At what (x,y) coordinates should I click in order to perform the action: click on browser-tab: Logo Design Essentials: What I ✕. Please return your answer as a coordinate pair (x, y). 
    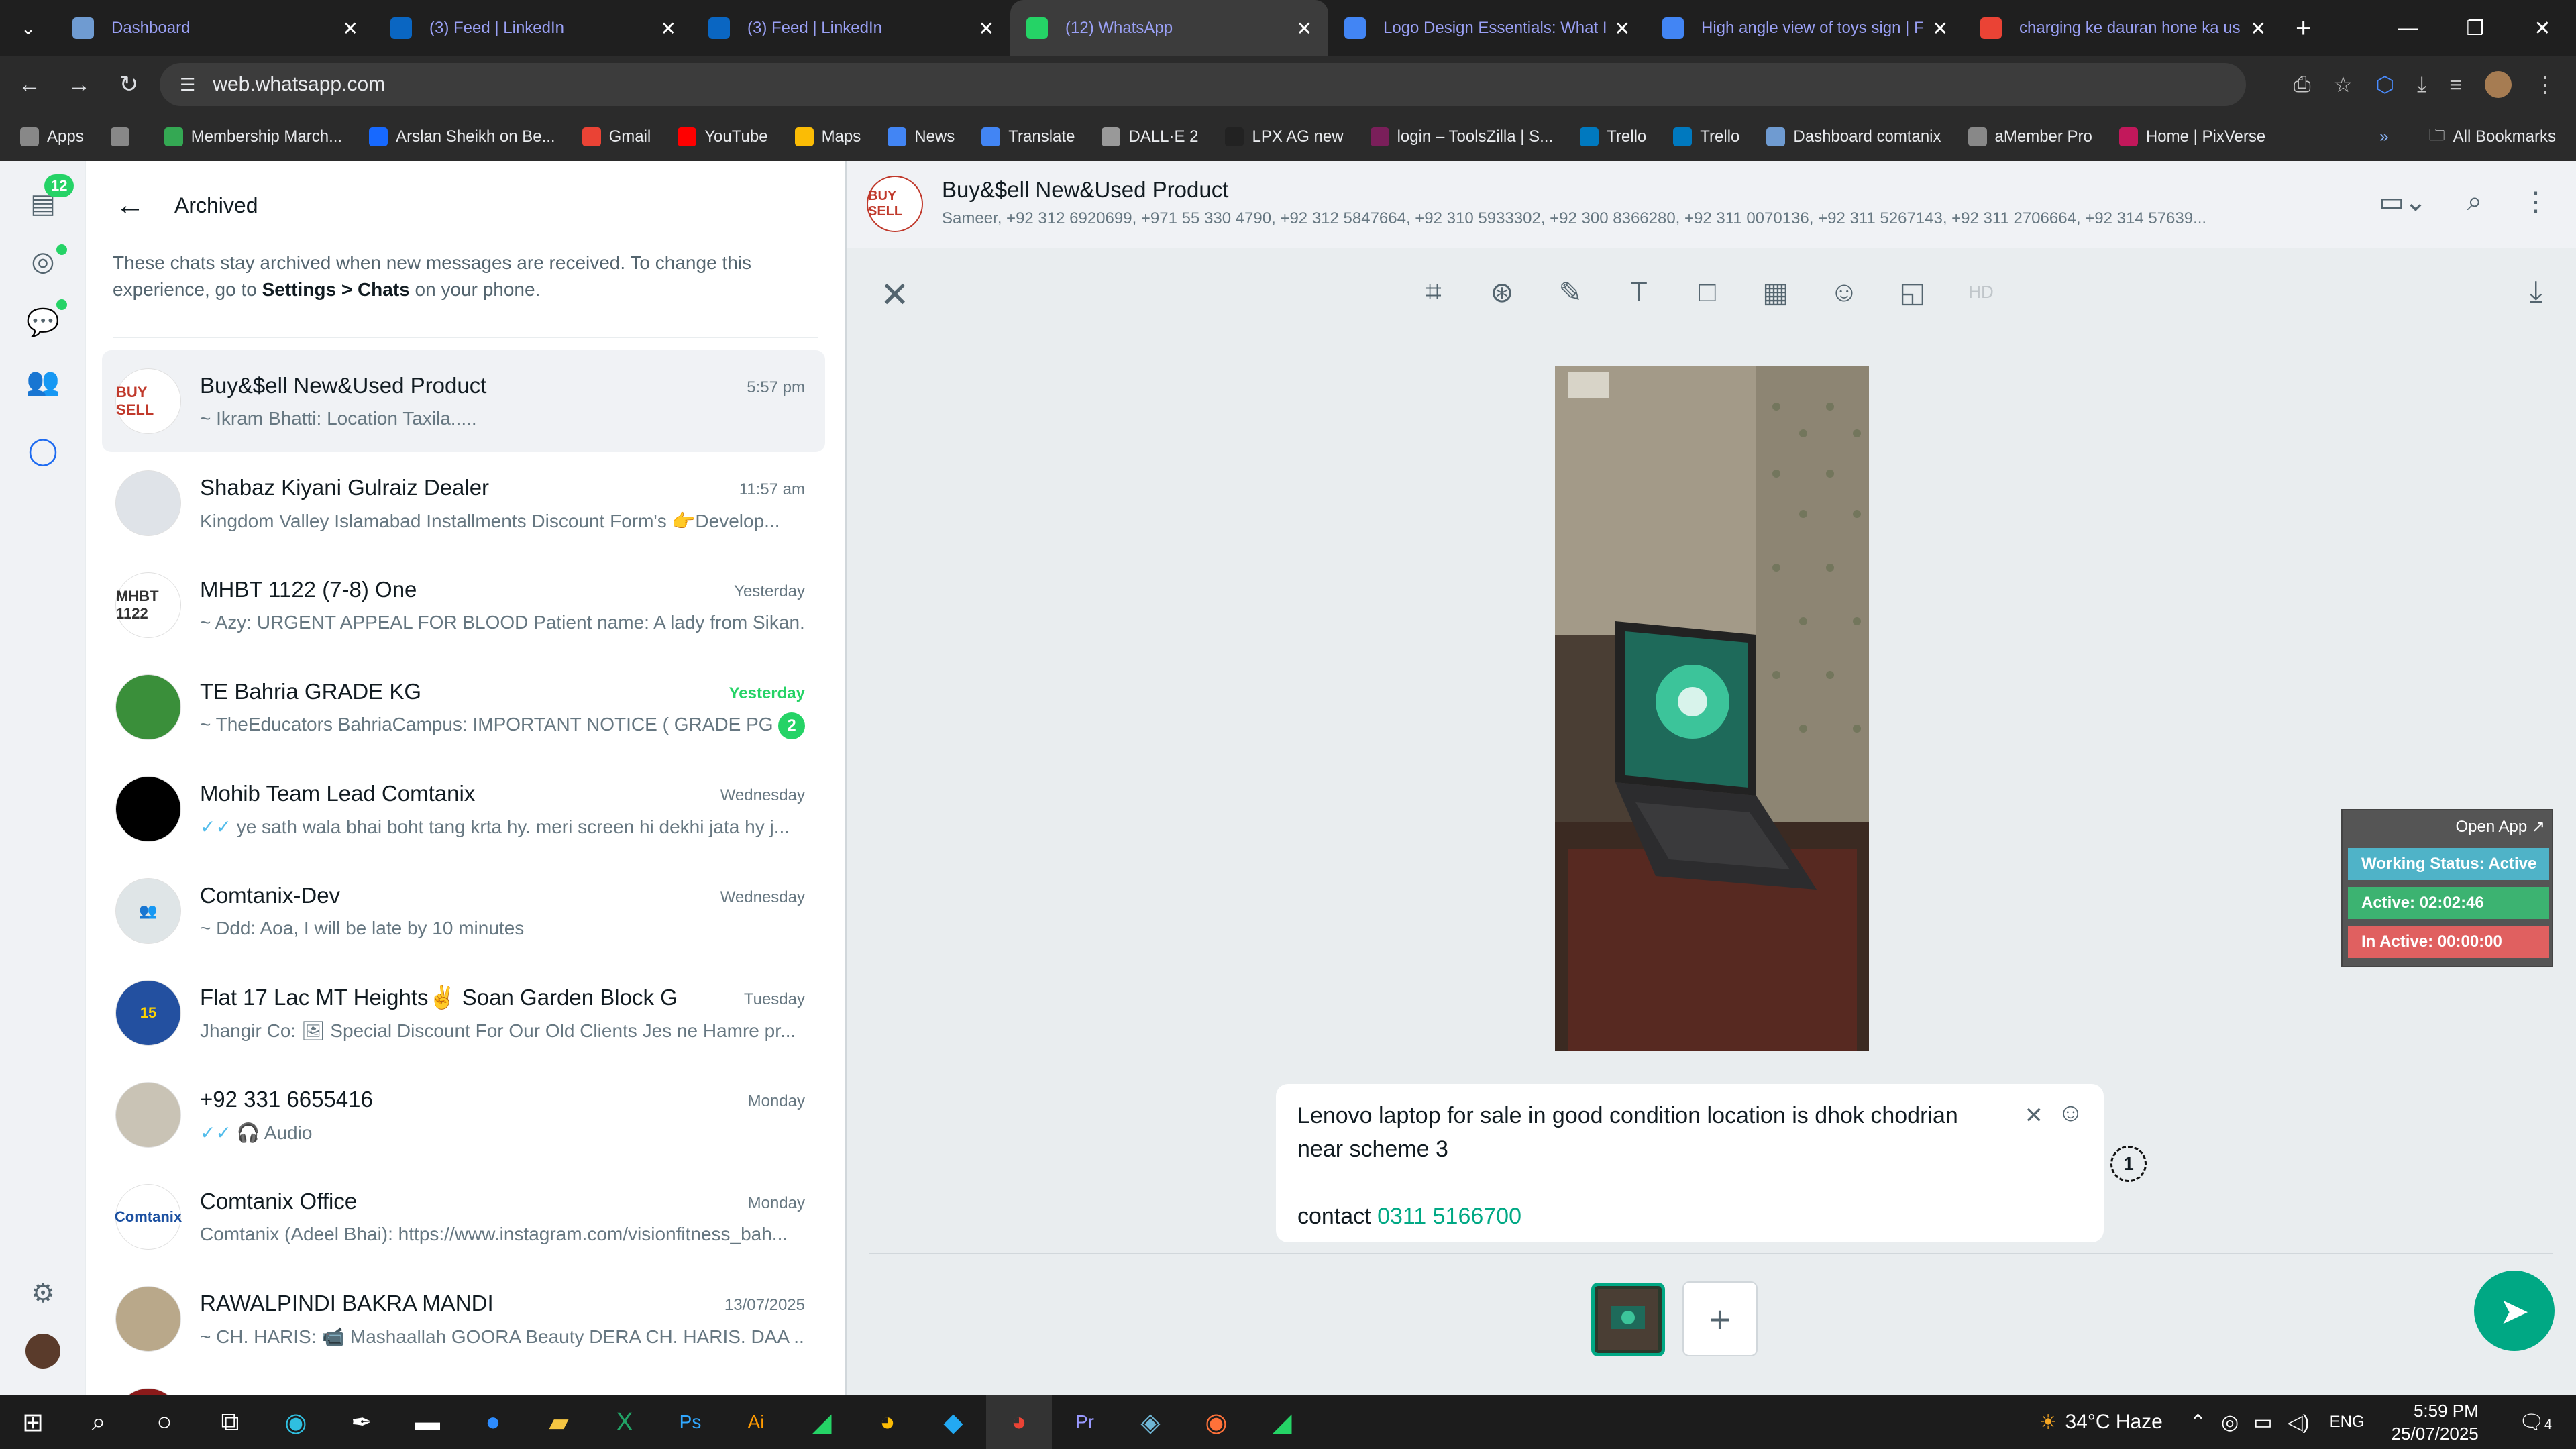
    Looking at the image, I should click on (1487, 28).